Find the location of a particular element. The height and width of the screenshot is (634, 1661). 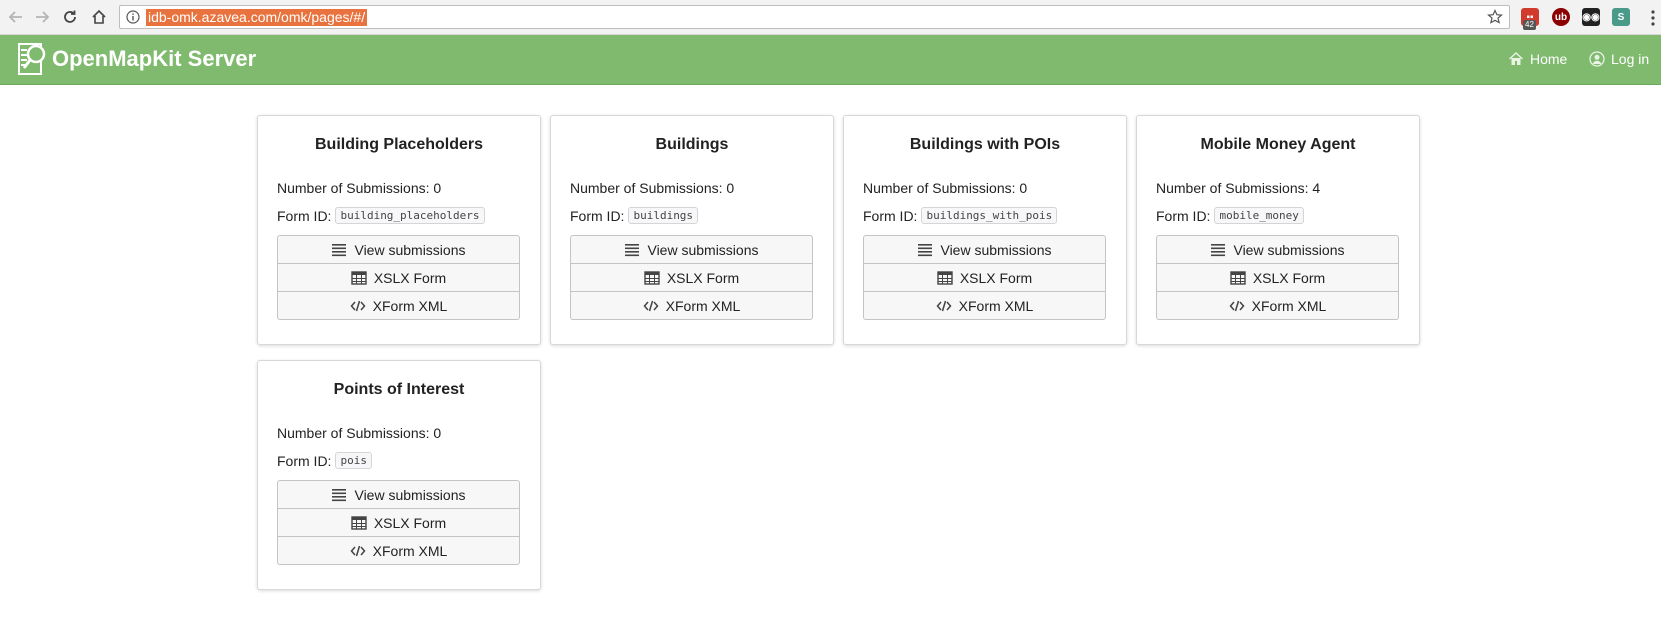

form-id-row: Form ID: buildings_with_pois is located at coordinates (960, 215).